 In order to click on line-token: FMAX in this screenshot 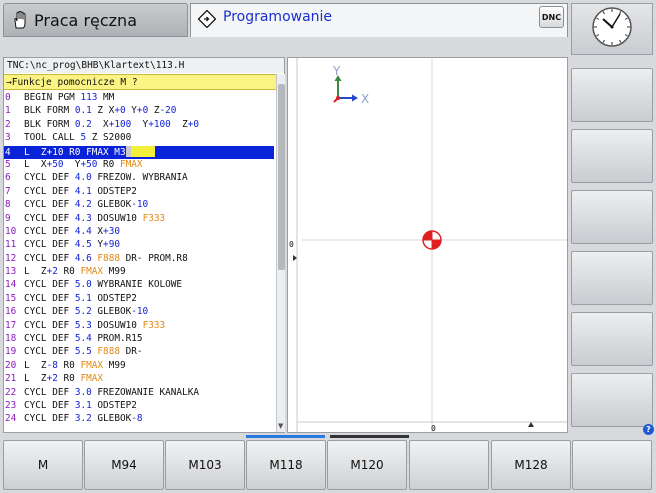, I will do `click(92, 272)`.